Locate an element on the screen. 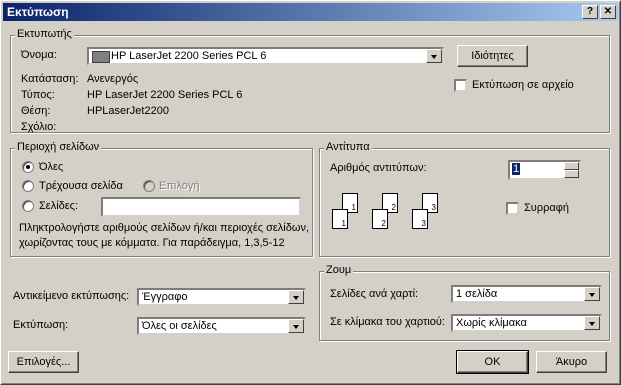  current-page-label: Τρέχουσα σελίδα is located at coordinates (81, 186).